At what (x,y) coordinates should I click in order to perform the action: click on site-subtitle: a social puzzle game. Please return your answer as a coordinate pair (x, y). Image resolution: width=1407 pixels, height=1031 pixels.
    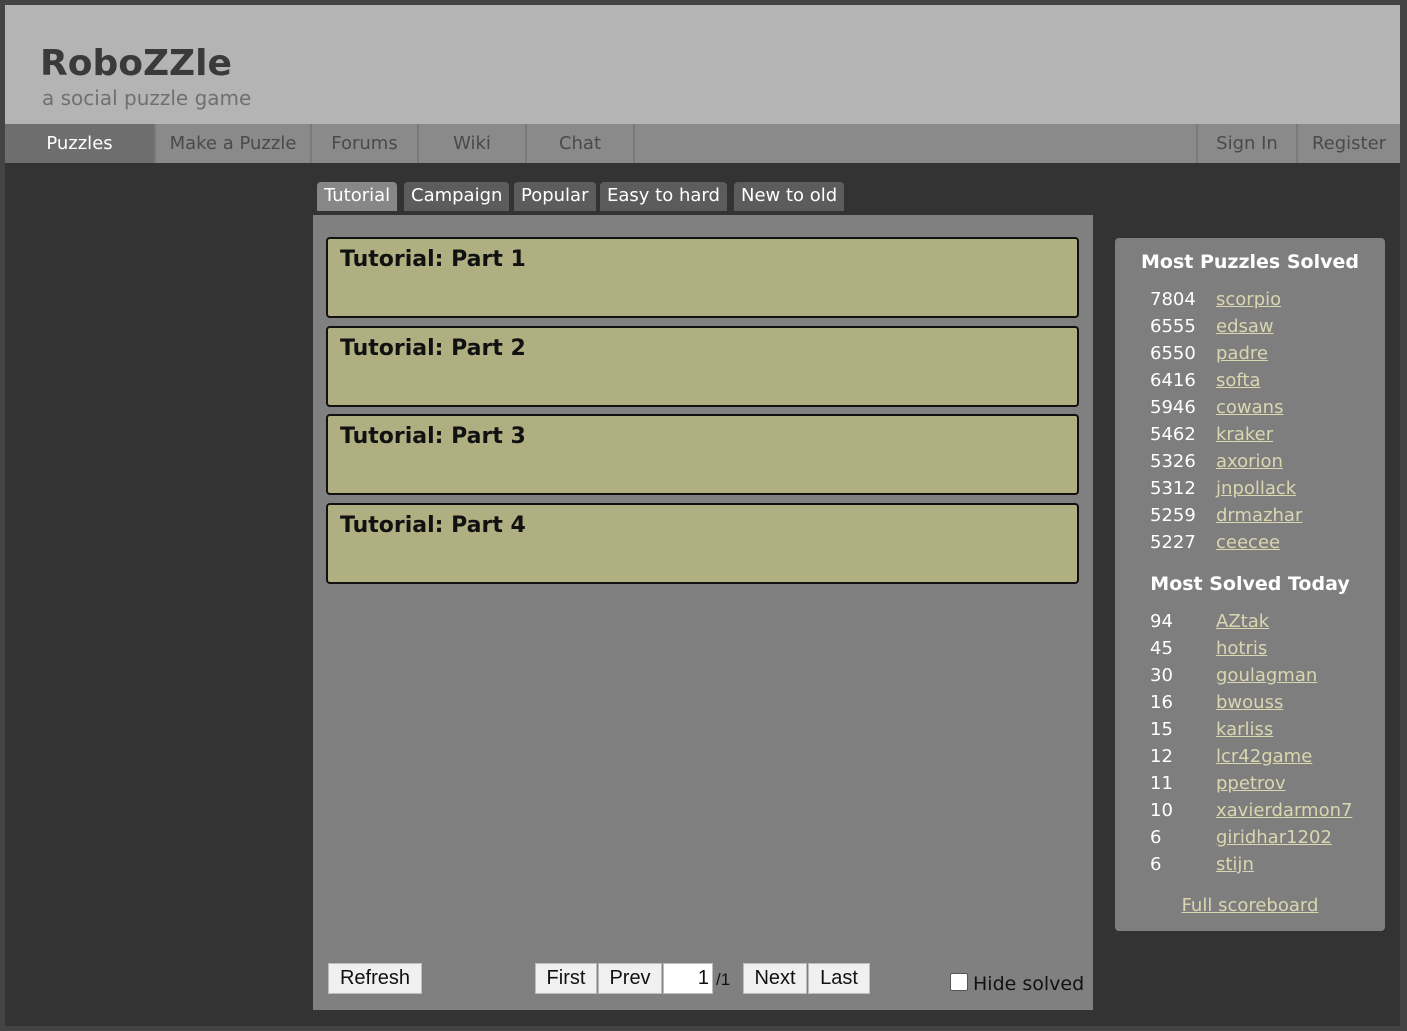
    Looking at the image, I should click on (147, 98).